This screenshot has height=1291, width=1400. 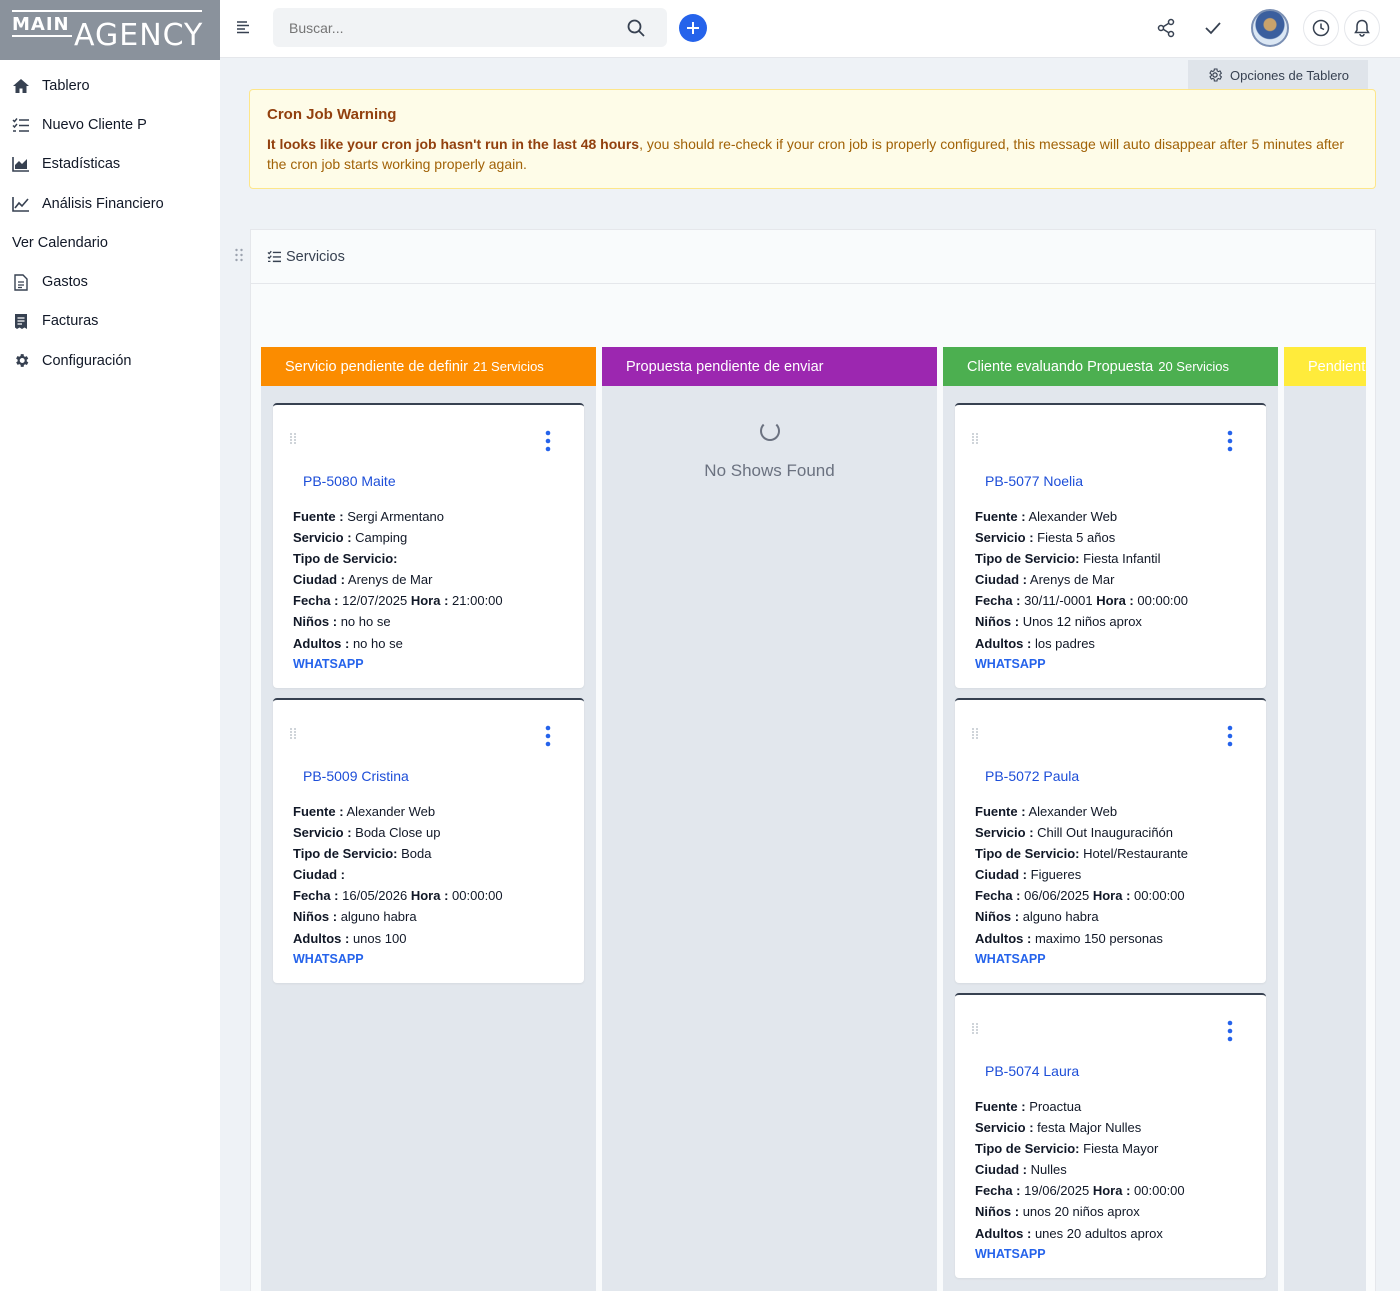 What do you see at coordinates (356, 776) in the screenshot?
I see `card-reference-link: PB-5009 Cristina` at bounding box center [356, 776].